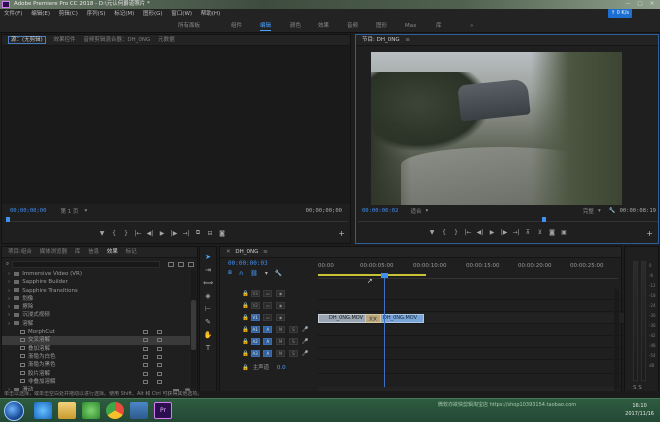 The width and height of the screenshot is (660, 422). Describe the element at coordinates (193, 325) in the screenshot. I see `effects-scroll-thumb` at that location.